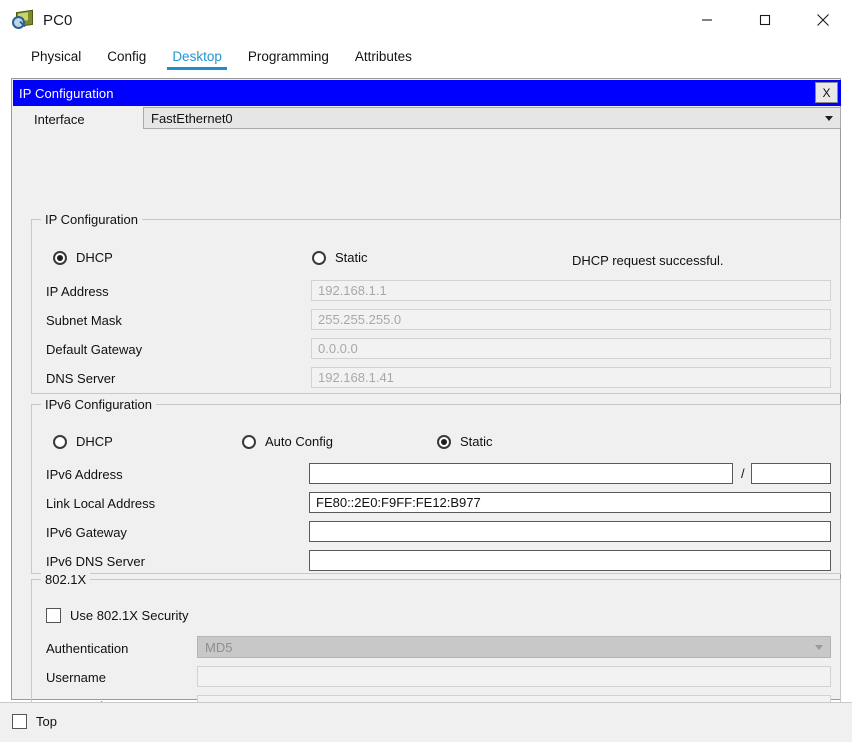 The image size is (852, 742). Describe the element at coordinates (571, 319) in the screenshot. I see `subnet-mask-field: 255.255.255.0` at that location.